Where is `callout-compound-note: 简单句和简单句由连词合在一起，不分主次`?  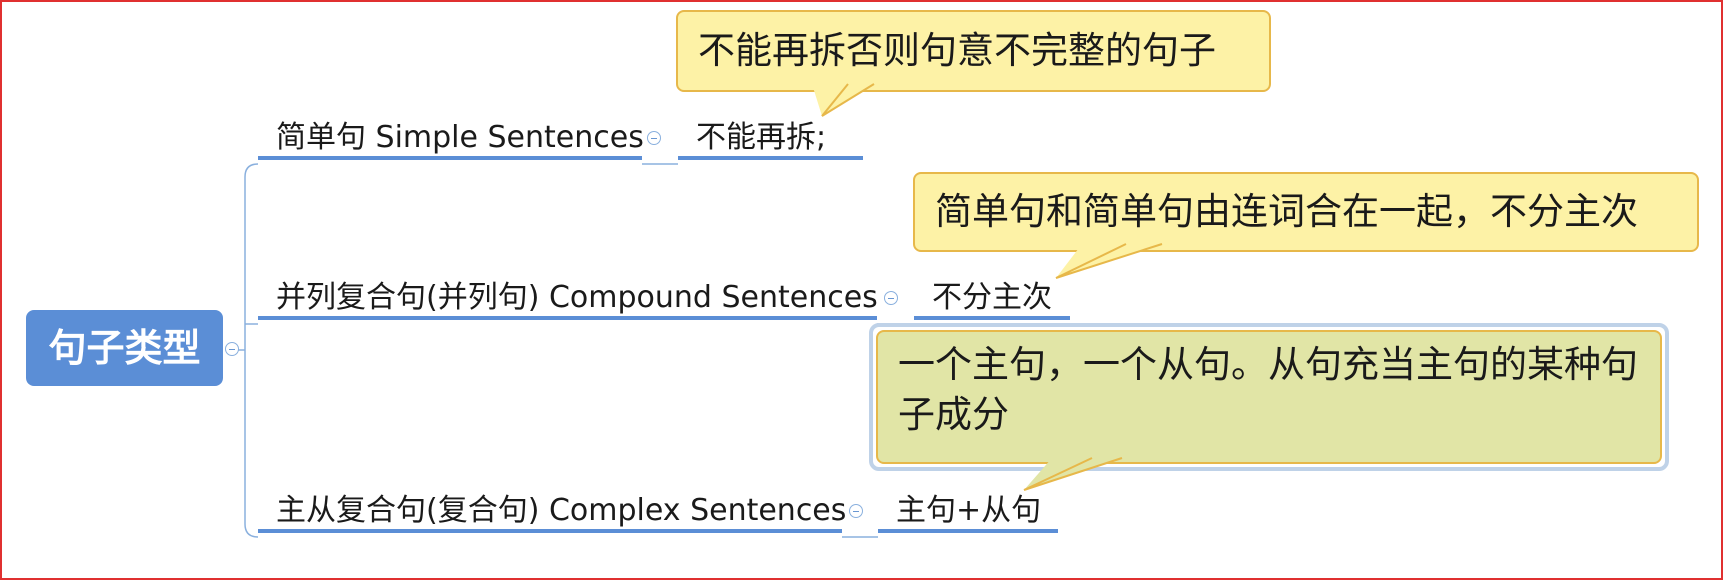 callout-compound-note: 简单句和简单句由连词合在一起，不分主次 is located at coordinates (1306, 212).